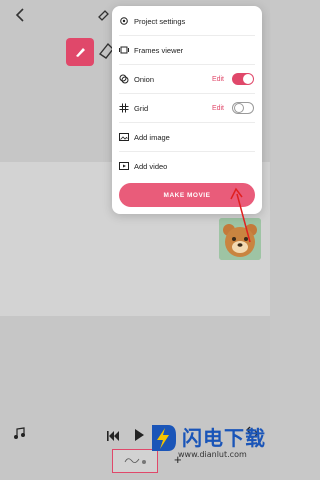 The width and height of the screenshot is (320, 480). Describe the element at coordinates (159, 50) in the screenshot. I see `menu-item-label: Frames viewer` at that location.